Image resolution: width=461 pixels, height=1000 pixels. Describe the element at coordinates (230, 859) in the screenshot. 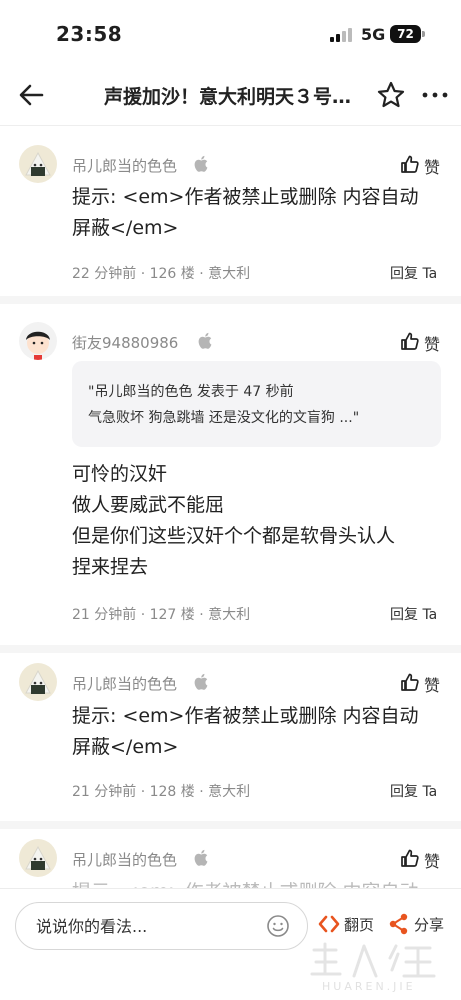

I see `comment-item: 吊儿郎当的色色 赞 提示: <em>作者被禁止或删除 内容自动` at that location.